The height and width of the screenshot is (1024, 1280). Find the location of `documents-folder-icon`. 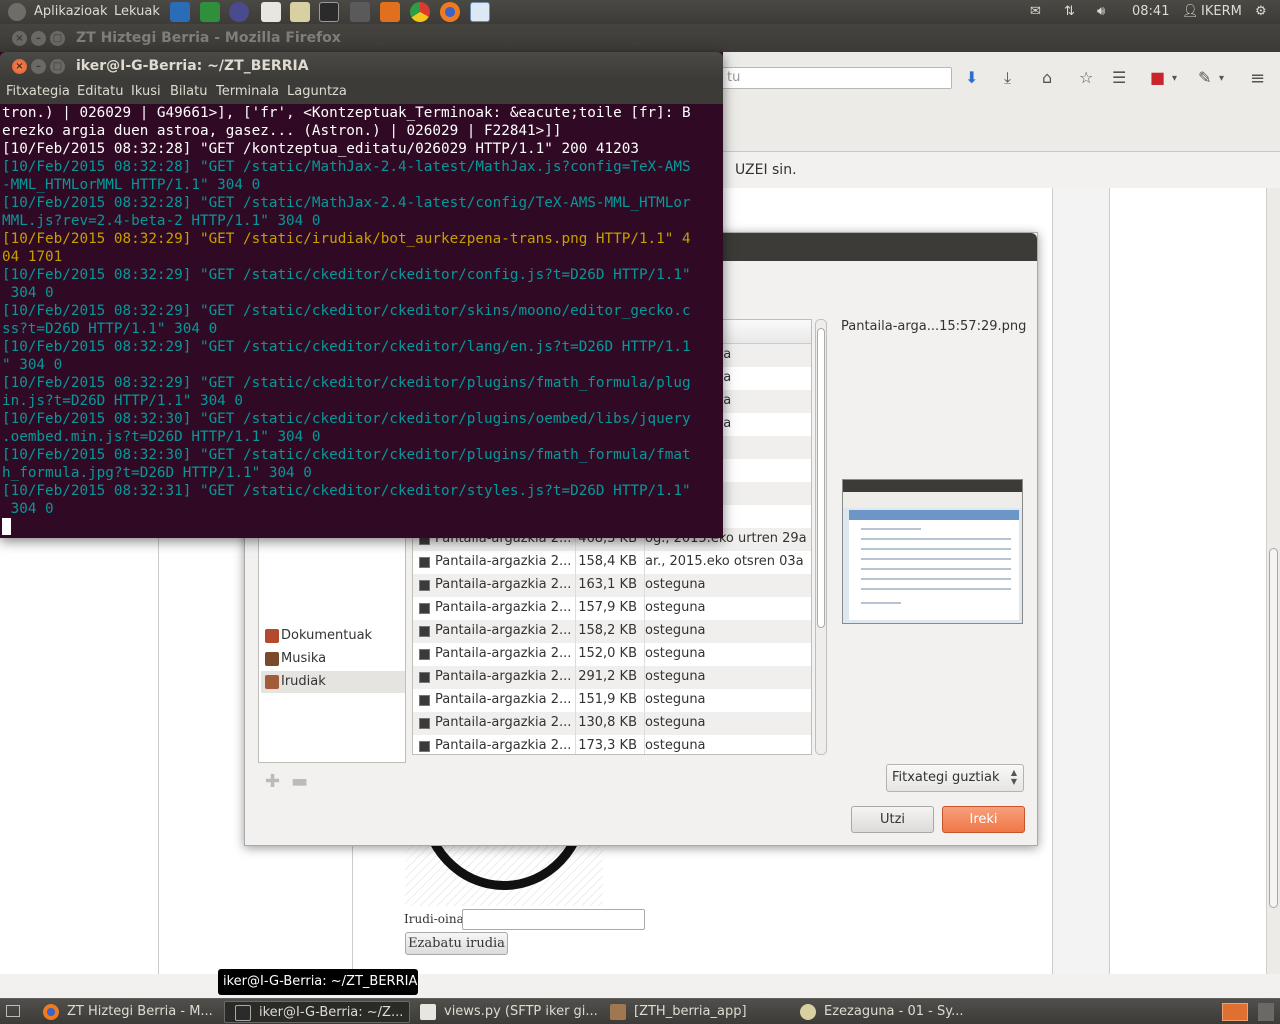

documents-folder-icon is located at coordinates (272, 636).